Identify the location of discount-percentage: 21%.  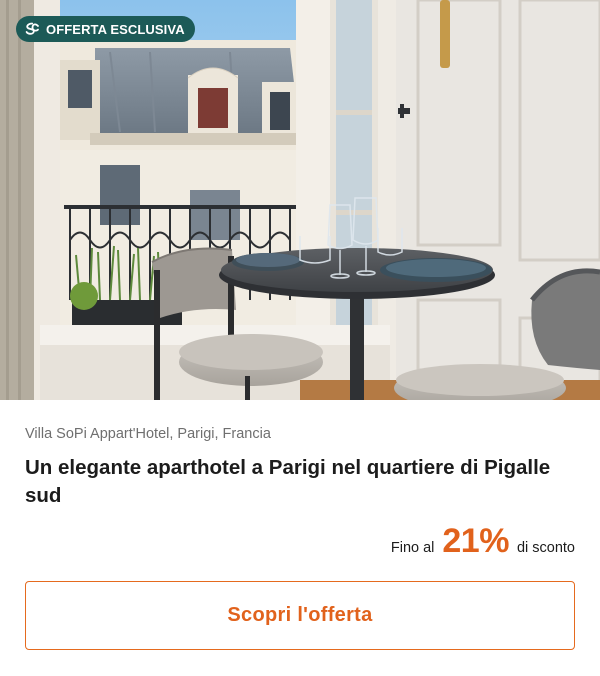
(475, 541).